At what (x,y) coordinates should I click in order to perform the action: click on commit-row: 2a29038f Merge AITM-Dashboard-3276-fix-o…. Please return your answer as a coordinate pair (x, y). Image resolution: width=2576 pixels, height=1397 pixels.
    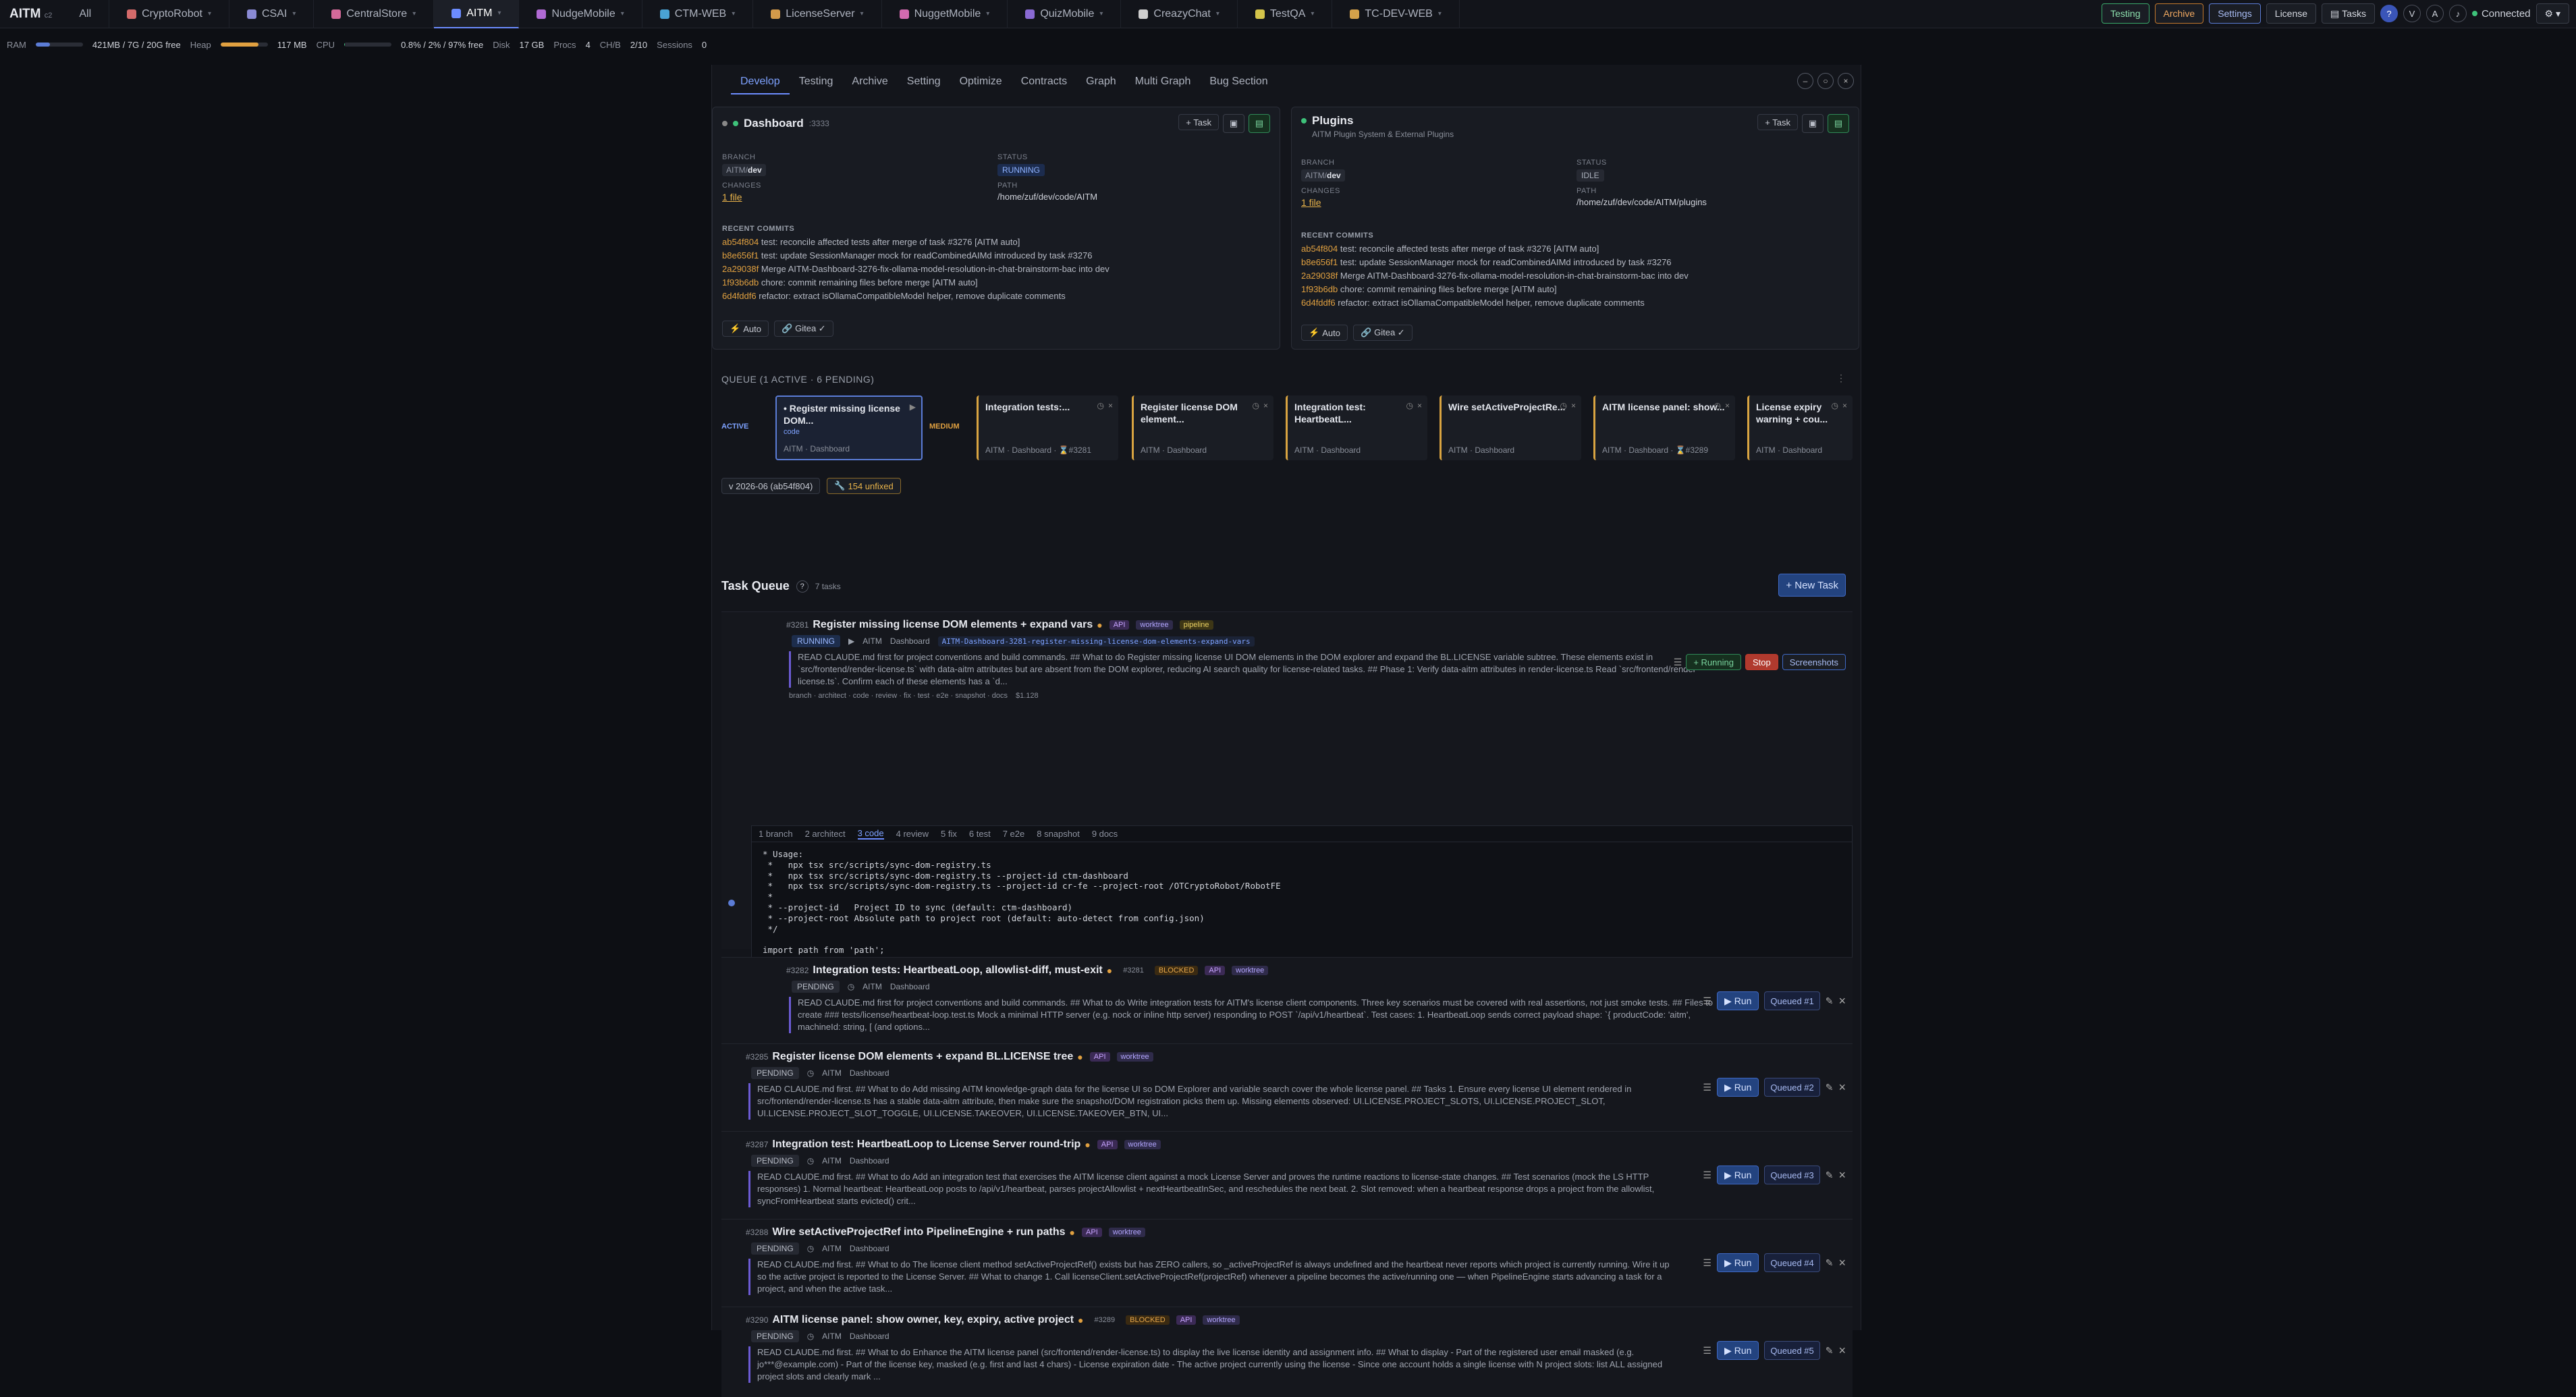
    Looking at the image, I should click on (1575, 276).